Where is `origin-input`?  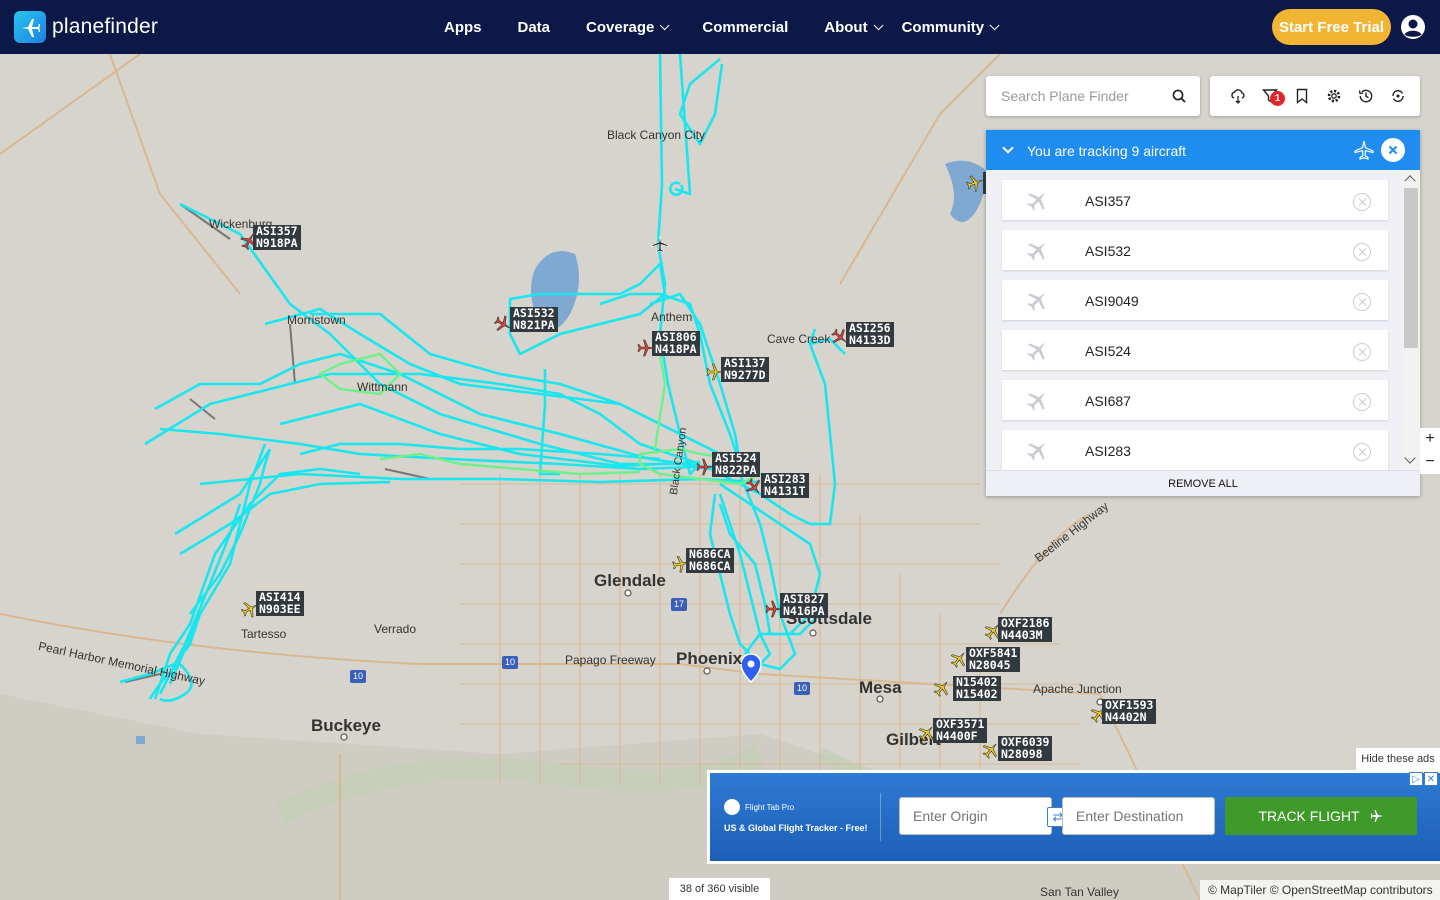
origin-input is located at coordinates (975, 816).